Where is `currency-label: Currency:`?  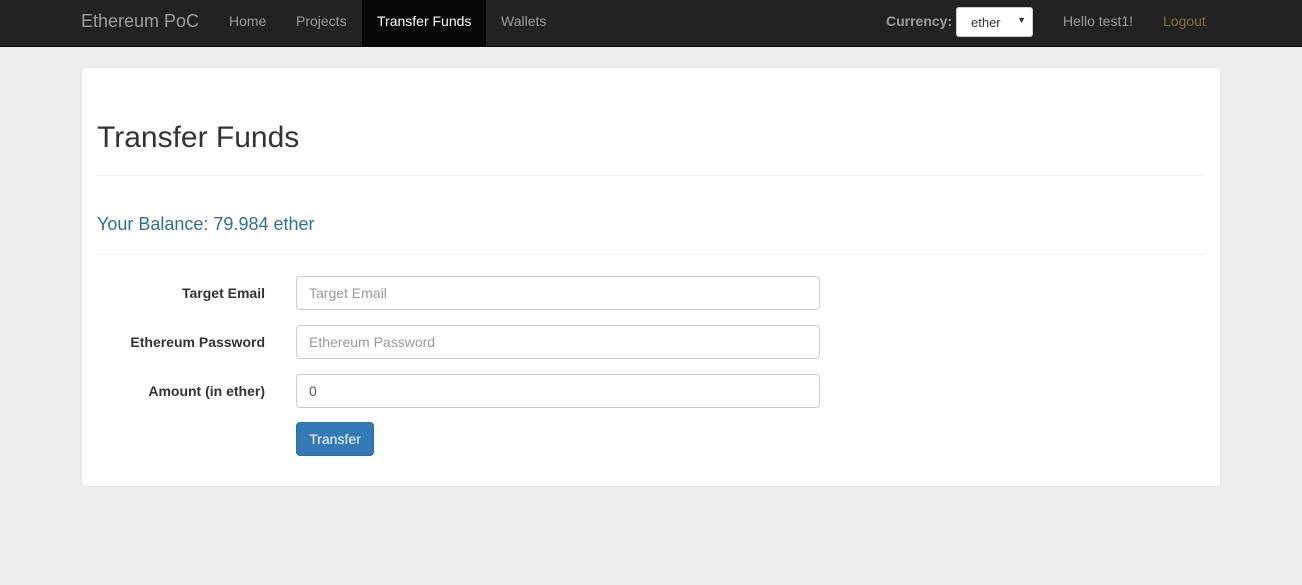
currency-label: Currency: is located at coordinates (919, 21).